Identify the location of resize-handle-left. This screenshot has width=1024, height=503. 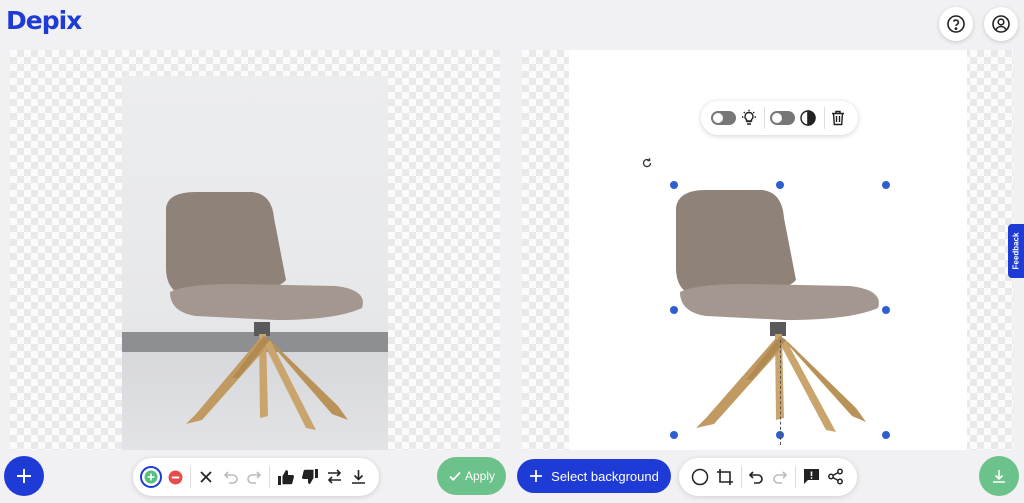
(674, 310).